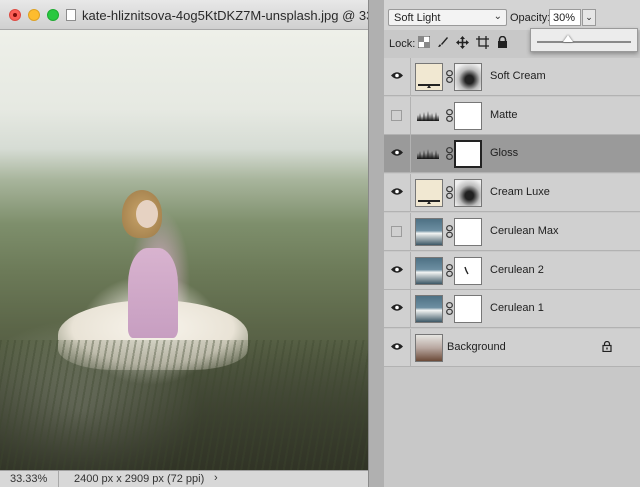  I want to click on layer-name: Soft Cream, so click(518, 76).